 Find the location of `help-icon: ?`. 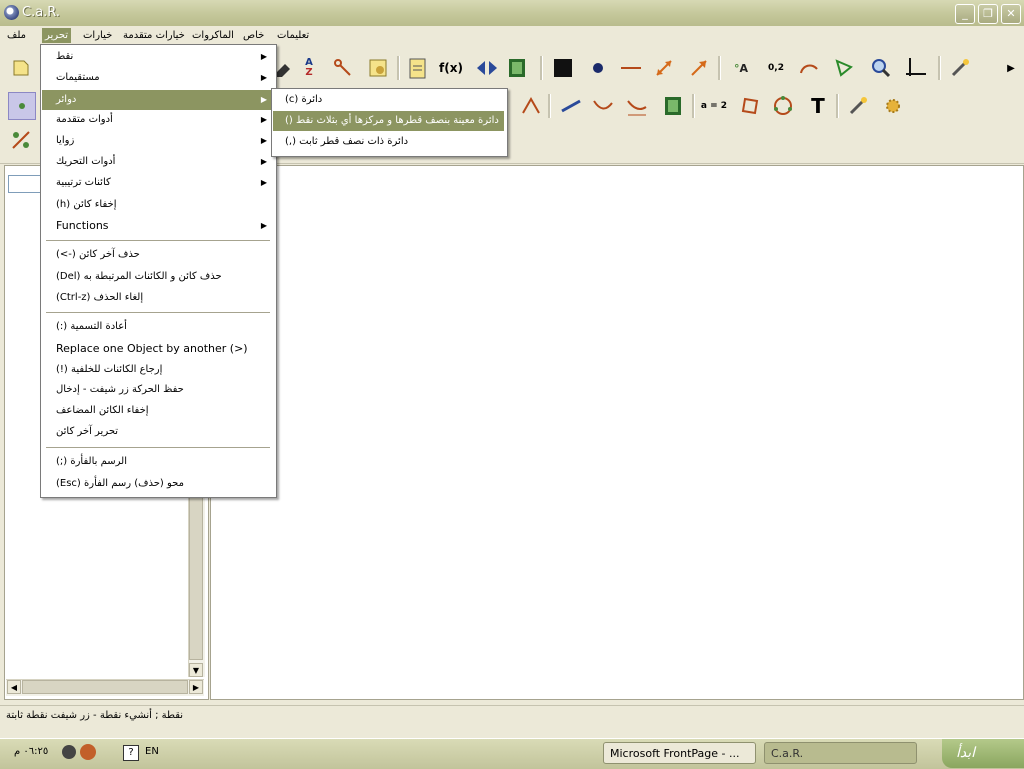

help-icon: ? is located at coordinates (131, 753).